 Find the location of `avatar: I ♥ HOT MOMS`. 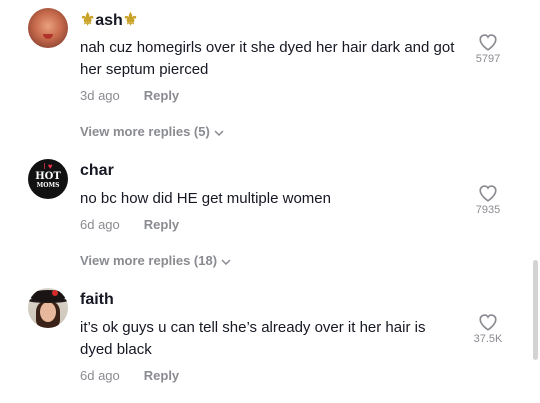

avatar: I ♥ HOT MOMS is located at coordinates (48, 179).